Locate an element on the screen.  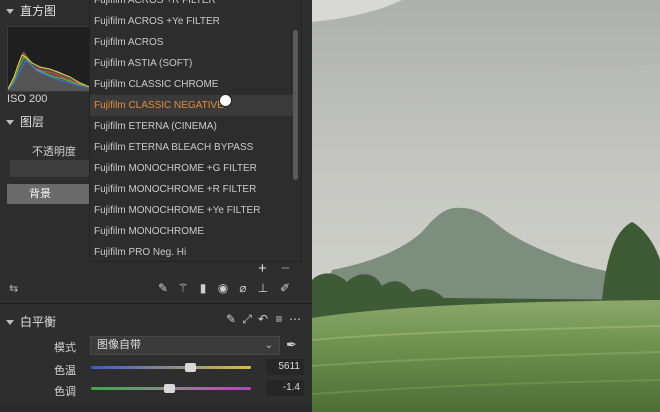
wb-mode-value: 图像自带 is located at coordinates (119, 345).